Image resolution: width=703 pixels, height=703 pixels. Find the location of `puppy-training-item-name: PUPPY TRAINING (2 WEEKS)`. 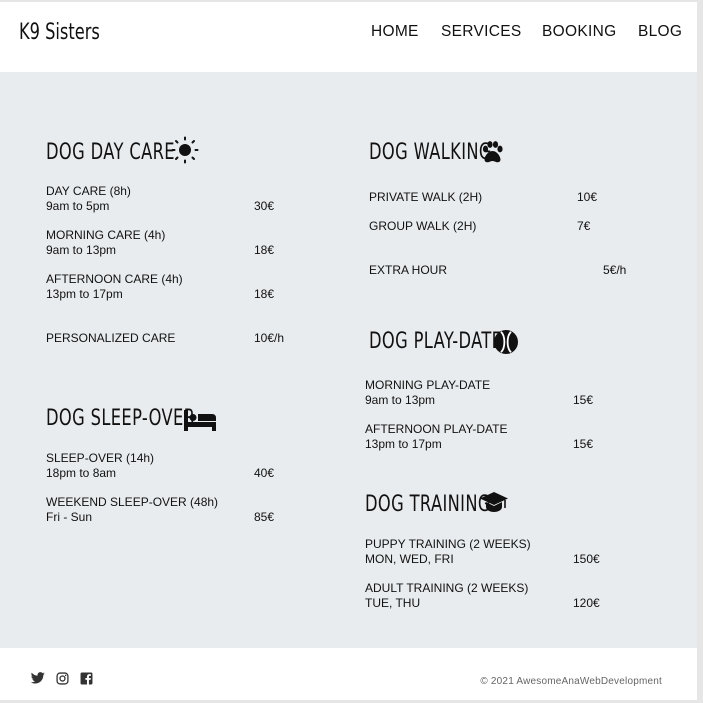

puppy-training-item-name: PUPPY TRAINING (2 WEEKS) is located at coordinates (448, 544).